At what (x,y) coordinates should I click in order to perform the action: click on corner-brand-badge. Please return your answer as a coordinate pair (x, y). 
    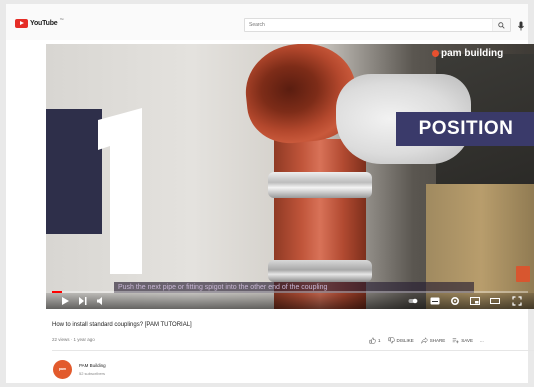
    Looking at the image, I should click on (523, 274).